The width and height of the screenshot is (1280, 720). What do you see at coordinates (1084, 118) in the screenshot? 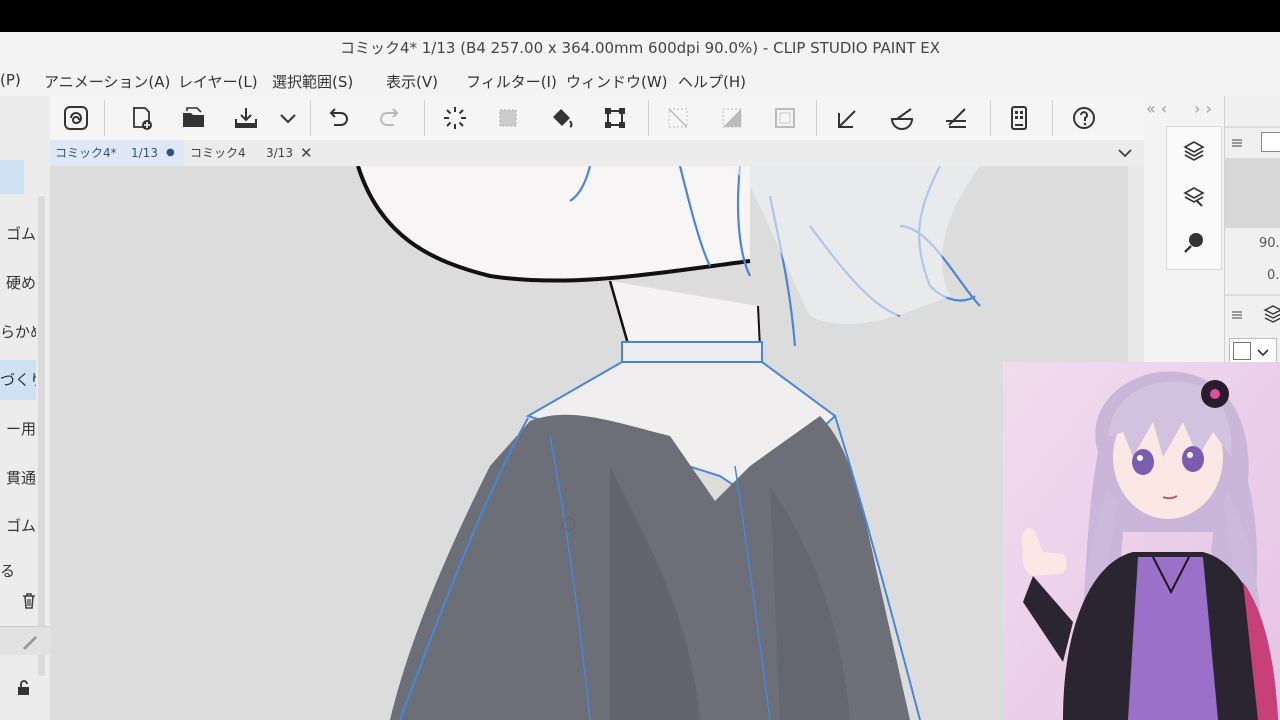
I see `help-icon` at bounding box center [1084, 118].